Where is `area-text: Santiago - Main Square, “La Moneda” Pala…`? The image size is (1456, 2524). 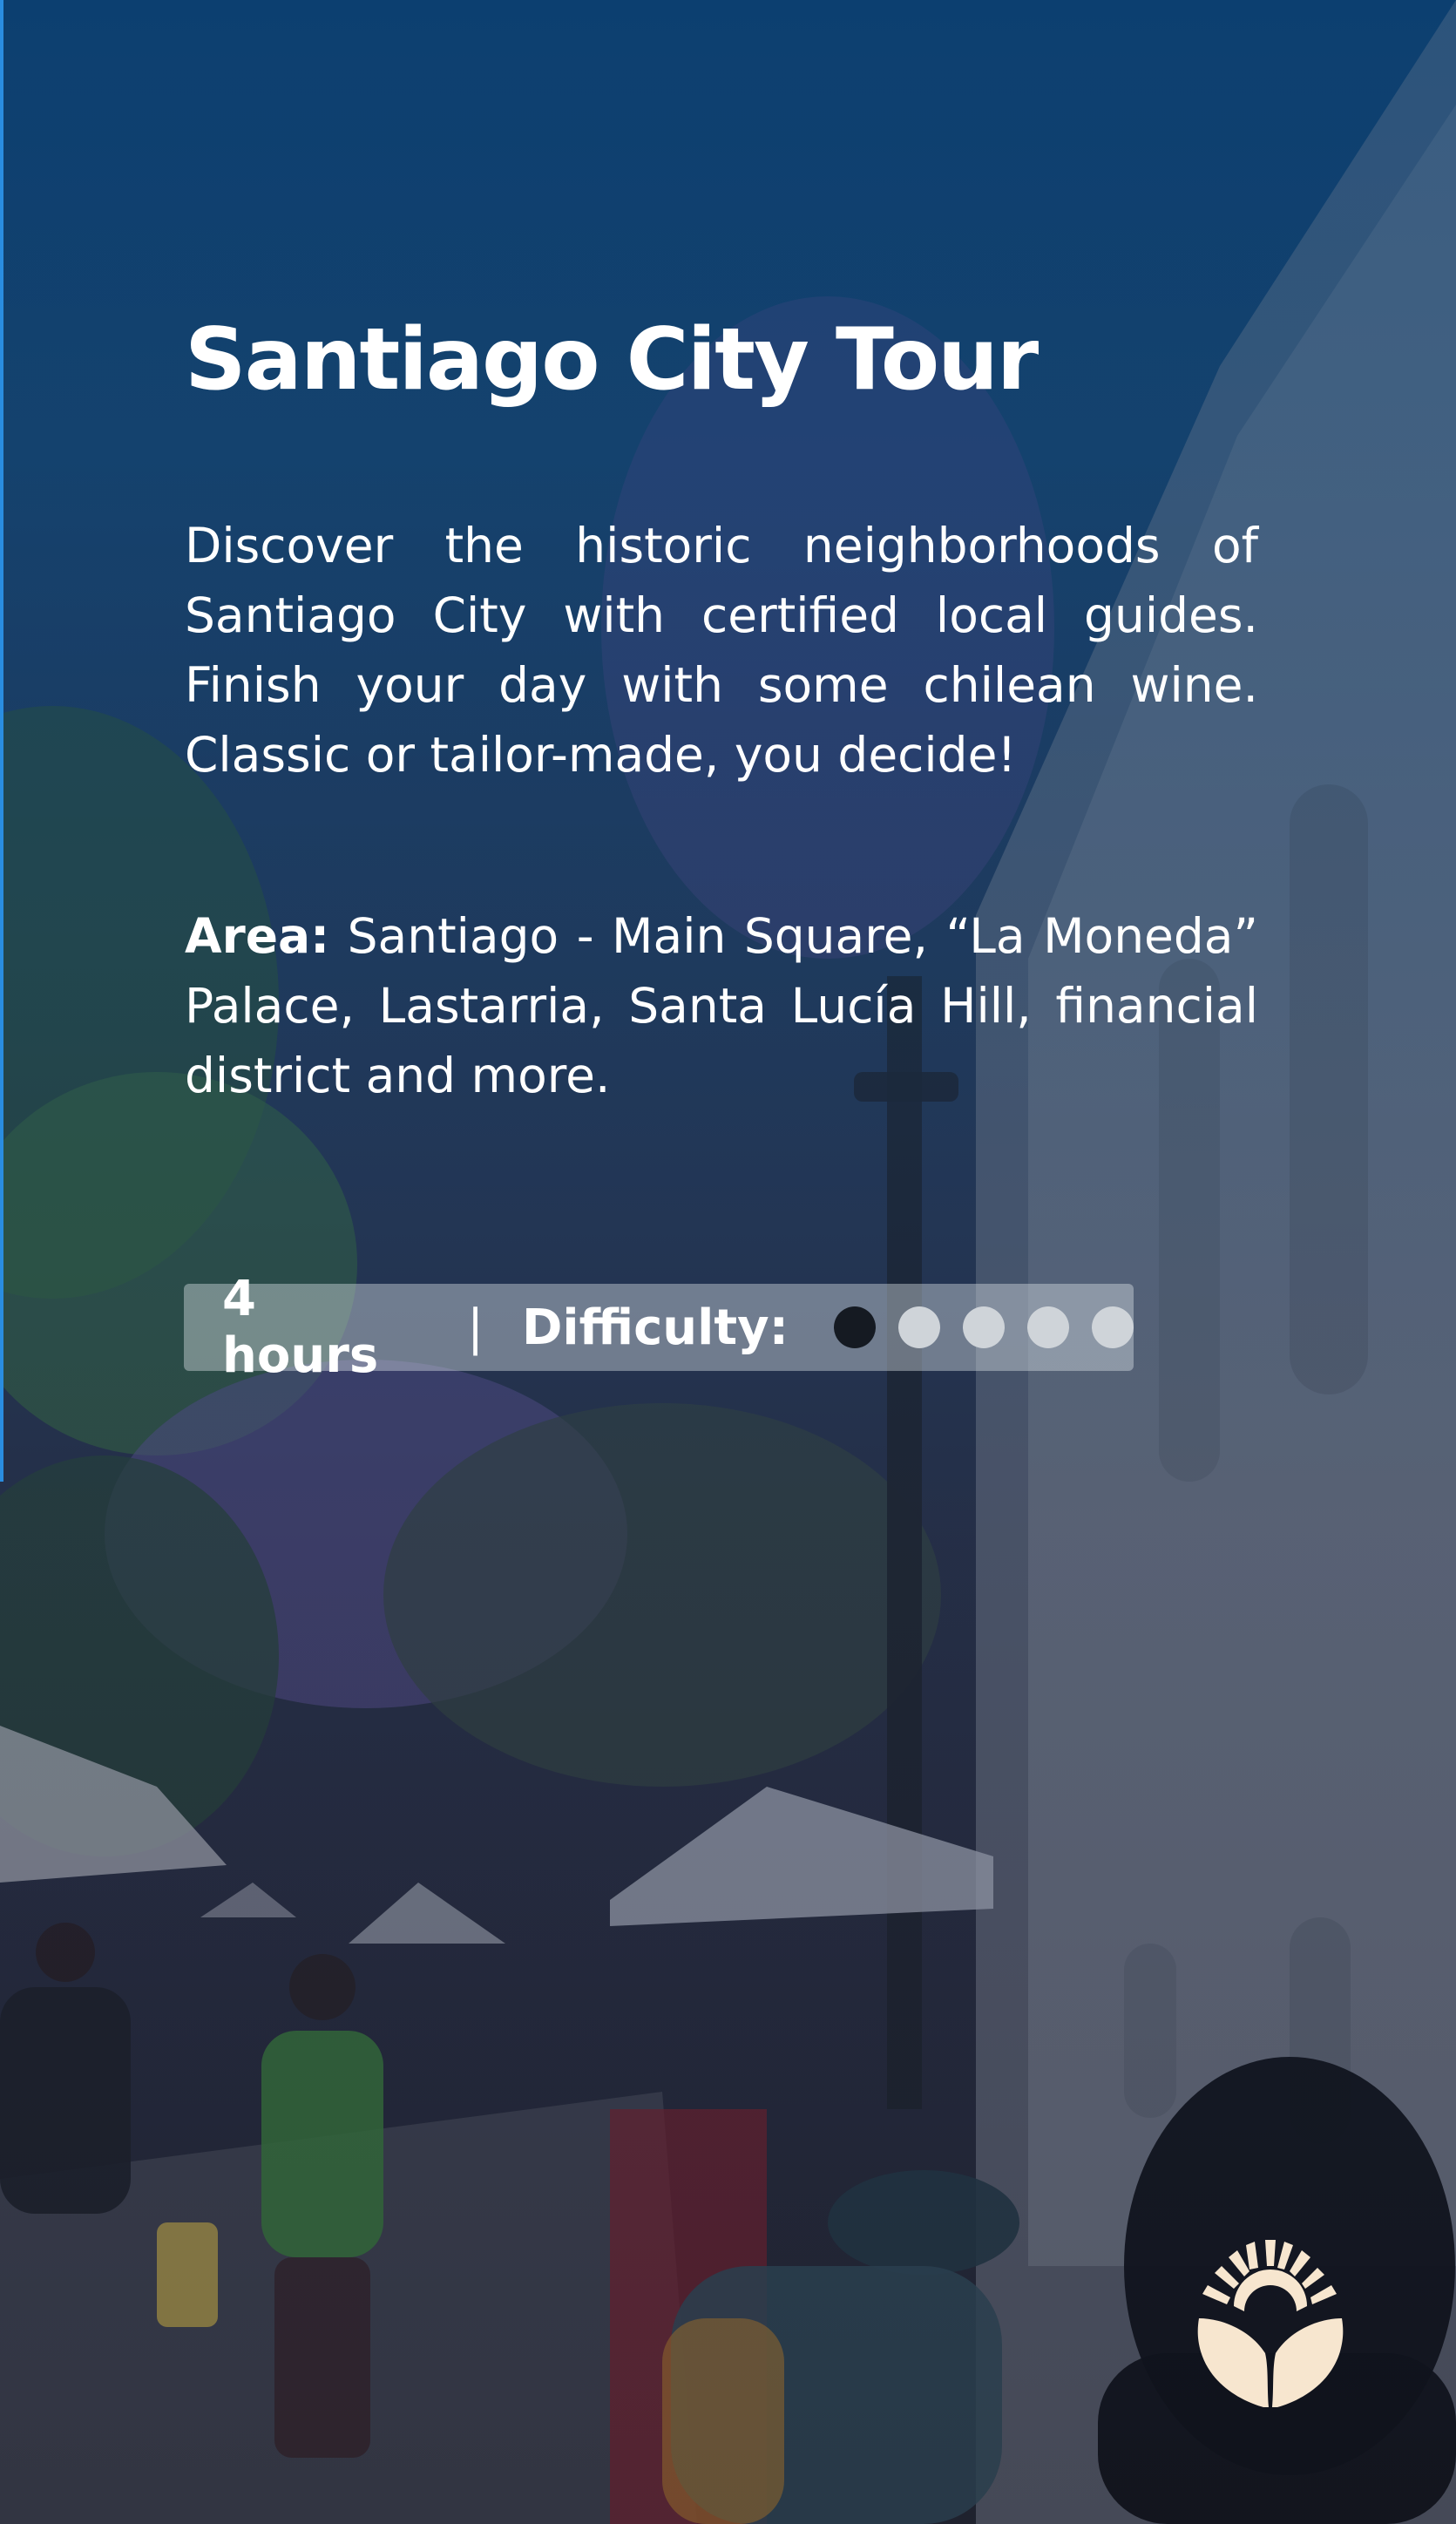
area-text: Santiago - Main Square, “La Moneda” Pala… is located at coordinates (721, 1005).